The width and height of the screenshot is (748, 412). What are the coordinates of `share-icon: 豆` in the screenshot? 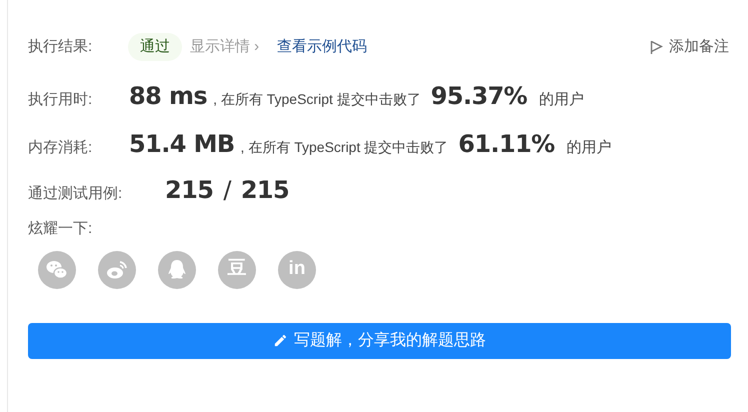 It's located at (237, 269).